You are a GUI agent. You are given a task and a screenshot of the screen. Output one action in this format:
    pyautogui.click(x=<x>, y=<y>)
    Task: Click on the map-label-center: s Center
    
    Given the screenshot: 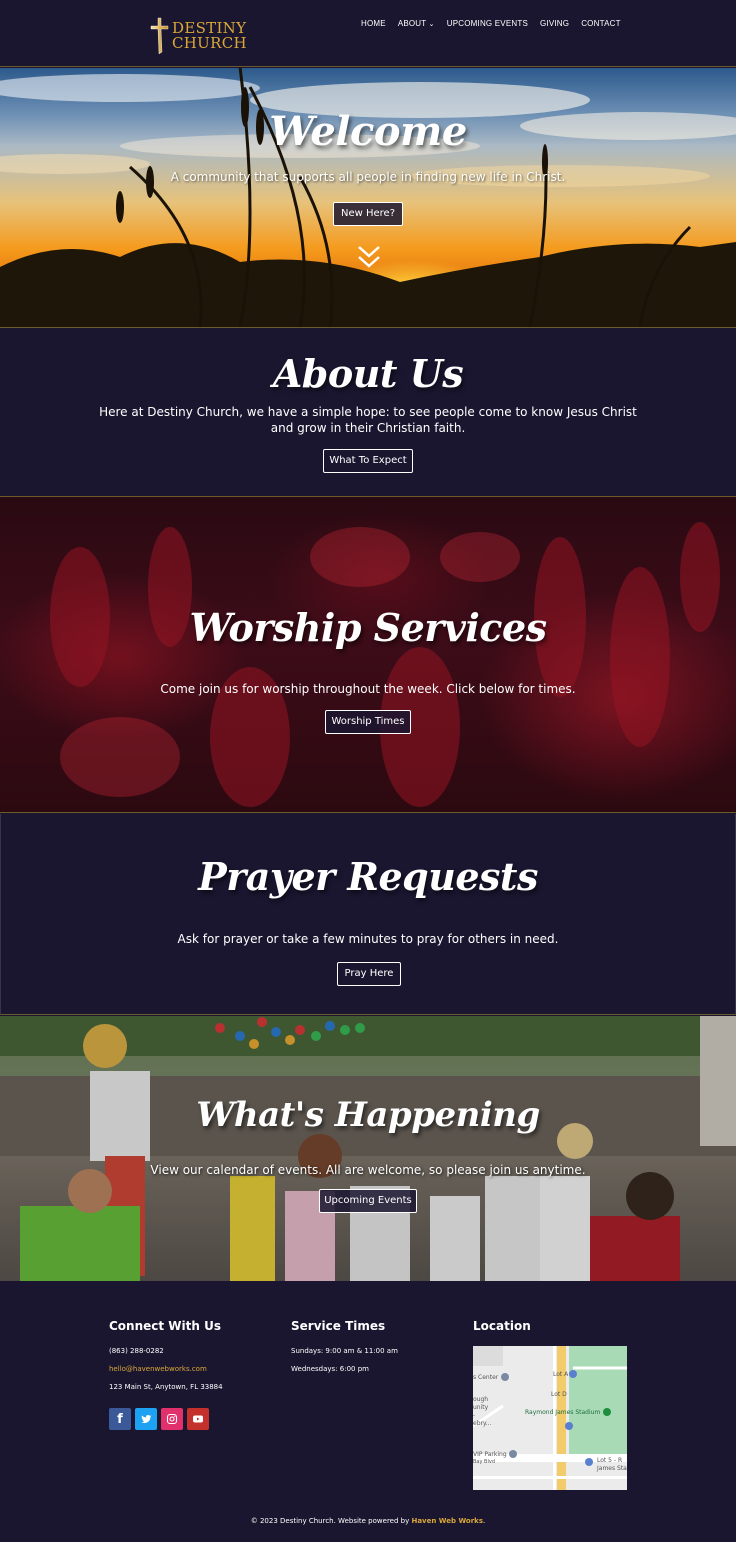 What is the action you would take?
    pyautogui.click(x=486, y=1377)
    